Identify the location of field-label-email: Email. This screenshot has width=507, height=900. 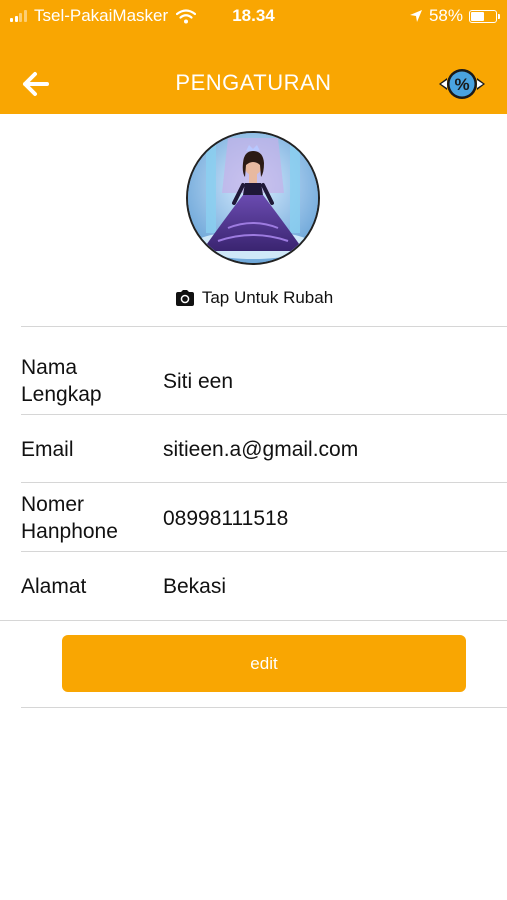
(47, 449).